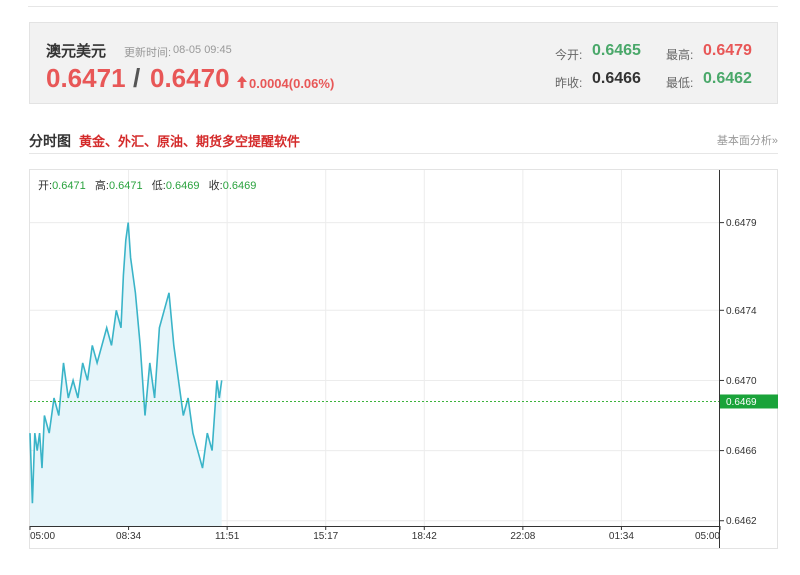 The image size is (800, 575). Describe the element at coordinates (239, 186) in the screenshot. I see `ohlc-close-value: 0.6469` at that location.